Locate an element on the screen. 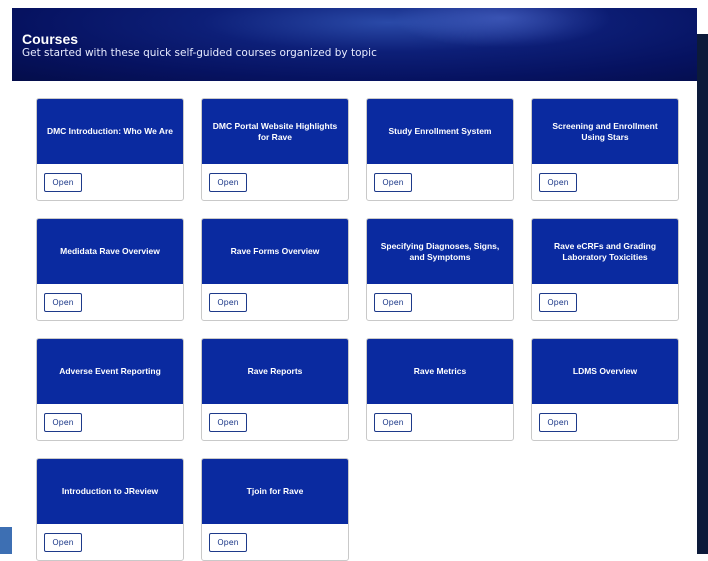 Image resolution: width=708 pixels, height=561 pixels. course-title: LDMS Overview is located at coordinates (605, 371).